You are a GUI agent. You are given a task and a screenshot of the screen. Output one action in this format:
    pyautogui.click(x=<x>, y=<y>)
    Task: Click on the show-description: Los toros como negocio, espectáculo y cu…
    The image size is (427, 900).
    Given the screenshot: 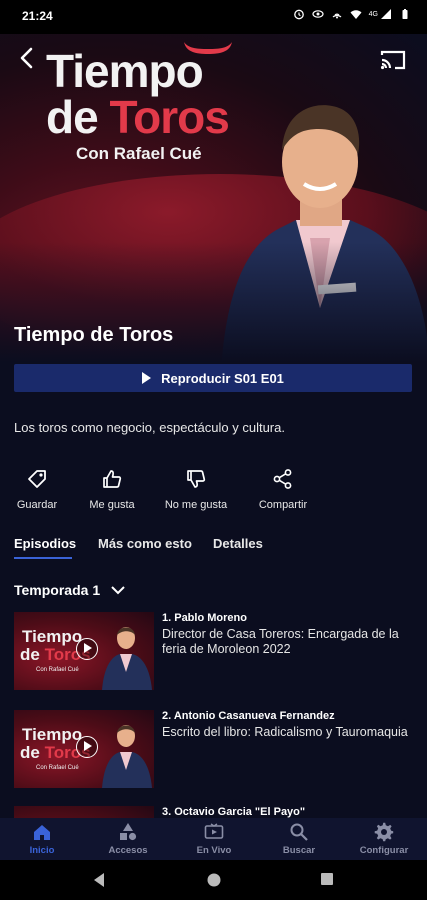 What is the action you would take?
    pyautogui.click(x=149, y=427)
    